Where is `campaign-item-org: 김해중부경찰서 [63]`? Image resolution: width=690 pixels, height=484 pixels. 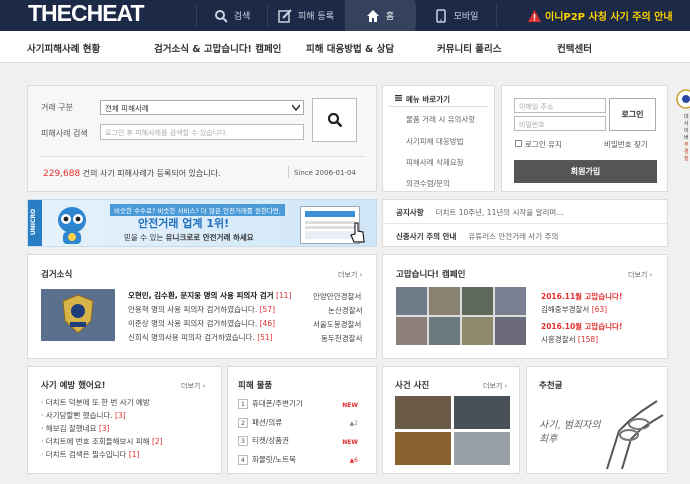
campaign-item-org: 김해중부경찰서 [63] is located at coordinates (574, 309).